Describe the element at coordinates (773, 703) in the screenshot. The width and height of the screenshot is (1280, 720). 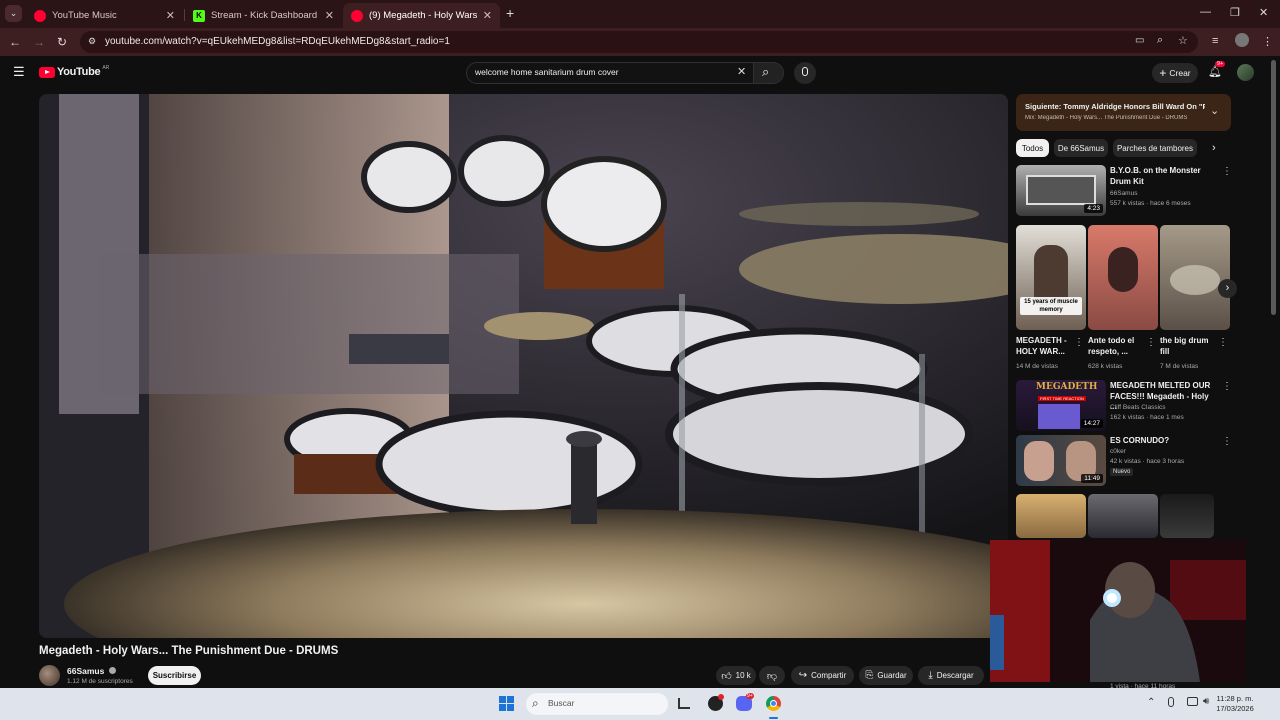
I see `chrome-icon` at that location.